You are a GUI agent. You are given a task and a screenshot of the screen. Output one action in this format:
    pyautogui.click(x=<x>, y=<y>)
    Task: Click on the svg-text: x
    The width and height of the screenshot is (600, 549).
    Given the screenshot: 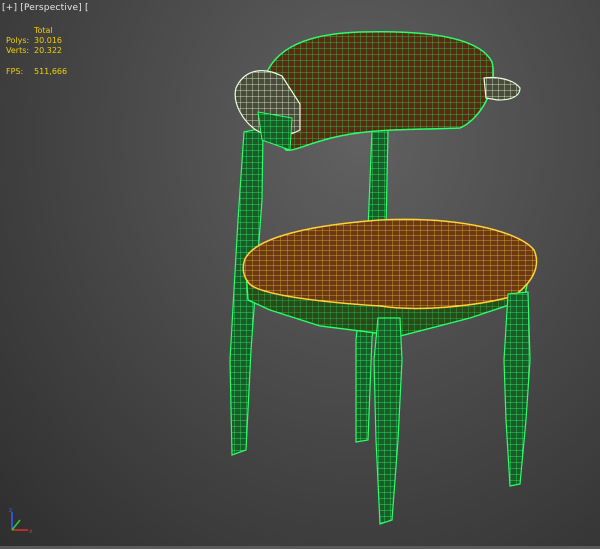 What is the action you would take?
    pyautogui.click(x=31, y=531)
    